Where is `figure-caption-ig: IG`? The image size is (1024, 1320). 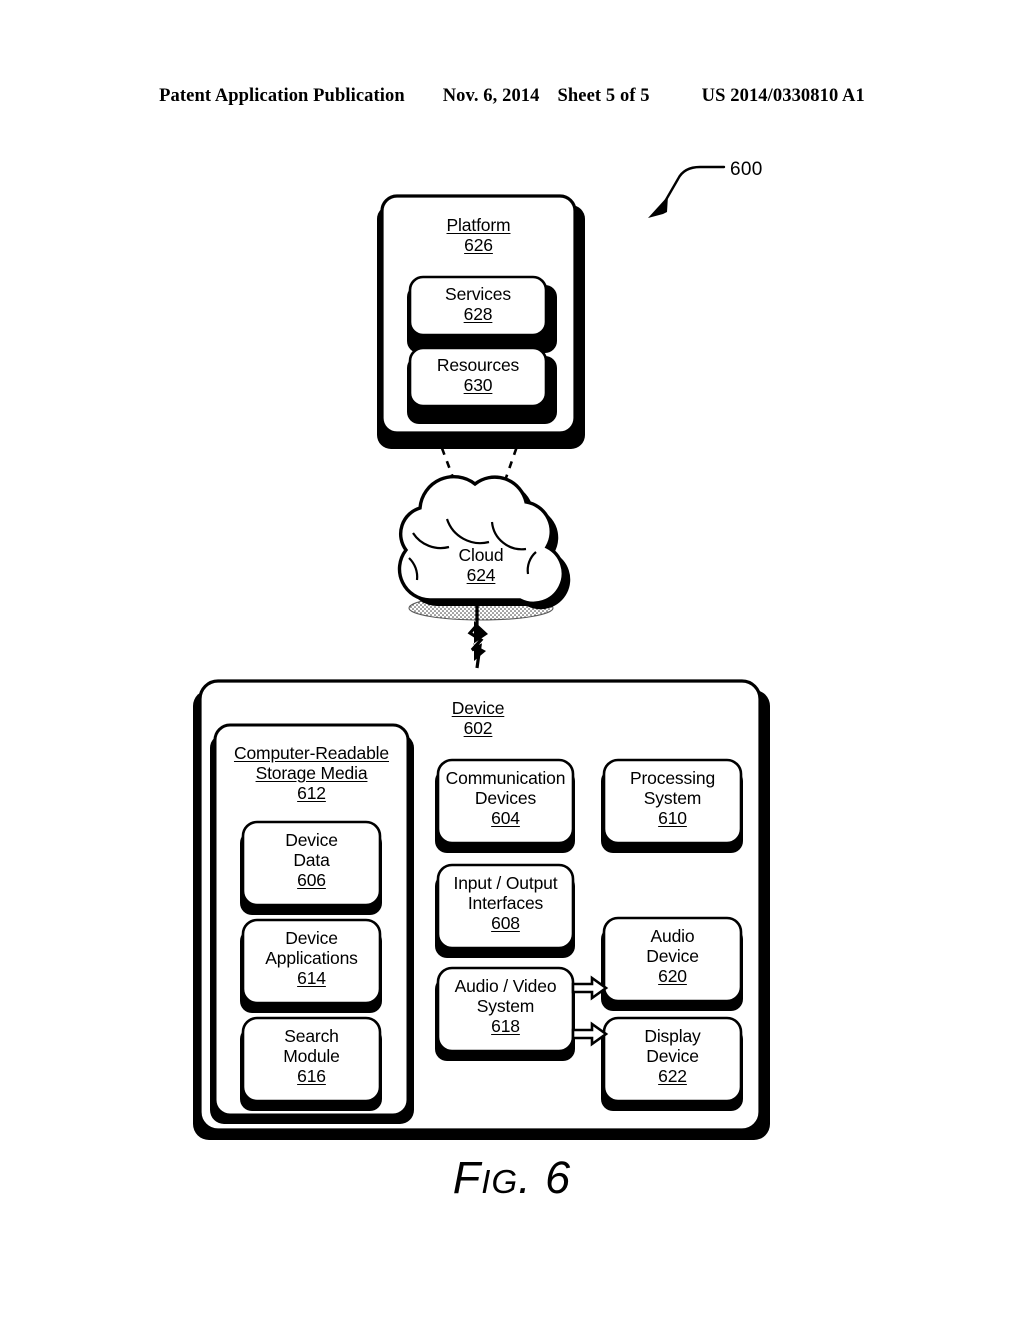
figure-caption-ig: IG is located at coordinates (500, 1181).